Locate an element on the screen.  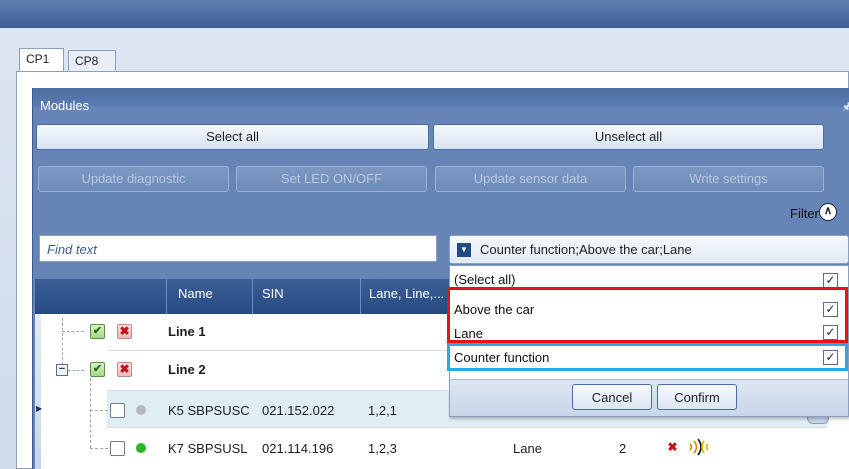
sensor-wave-svg is located at coordinates (699, 447).